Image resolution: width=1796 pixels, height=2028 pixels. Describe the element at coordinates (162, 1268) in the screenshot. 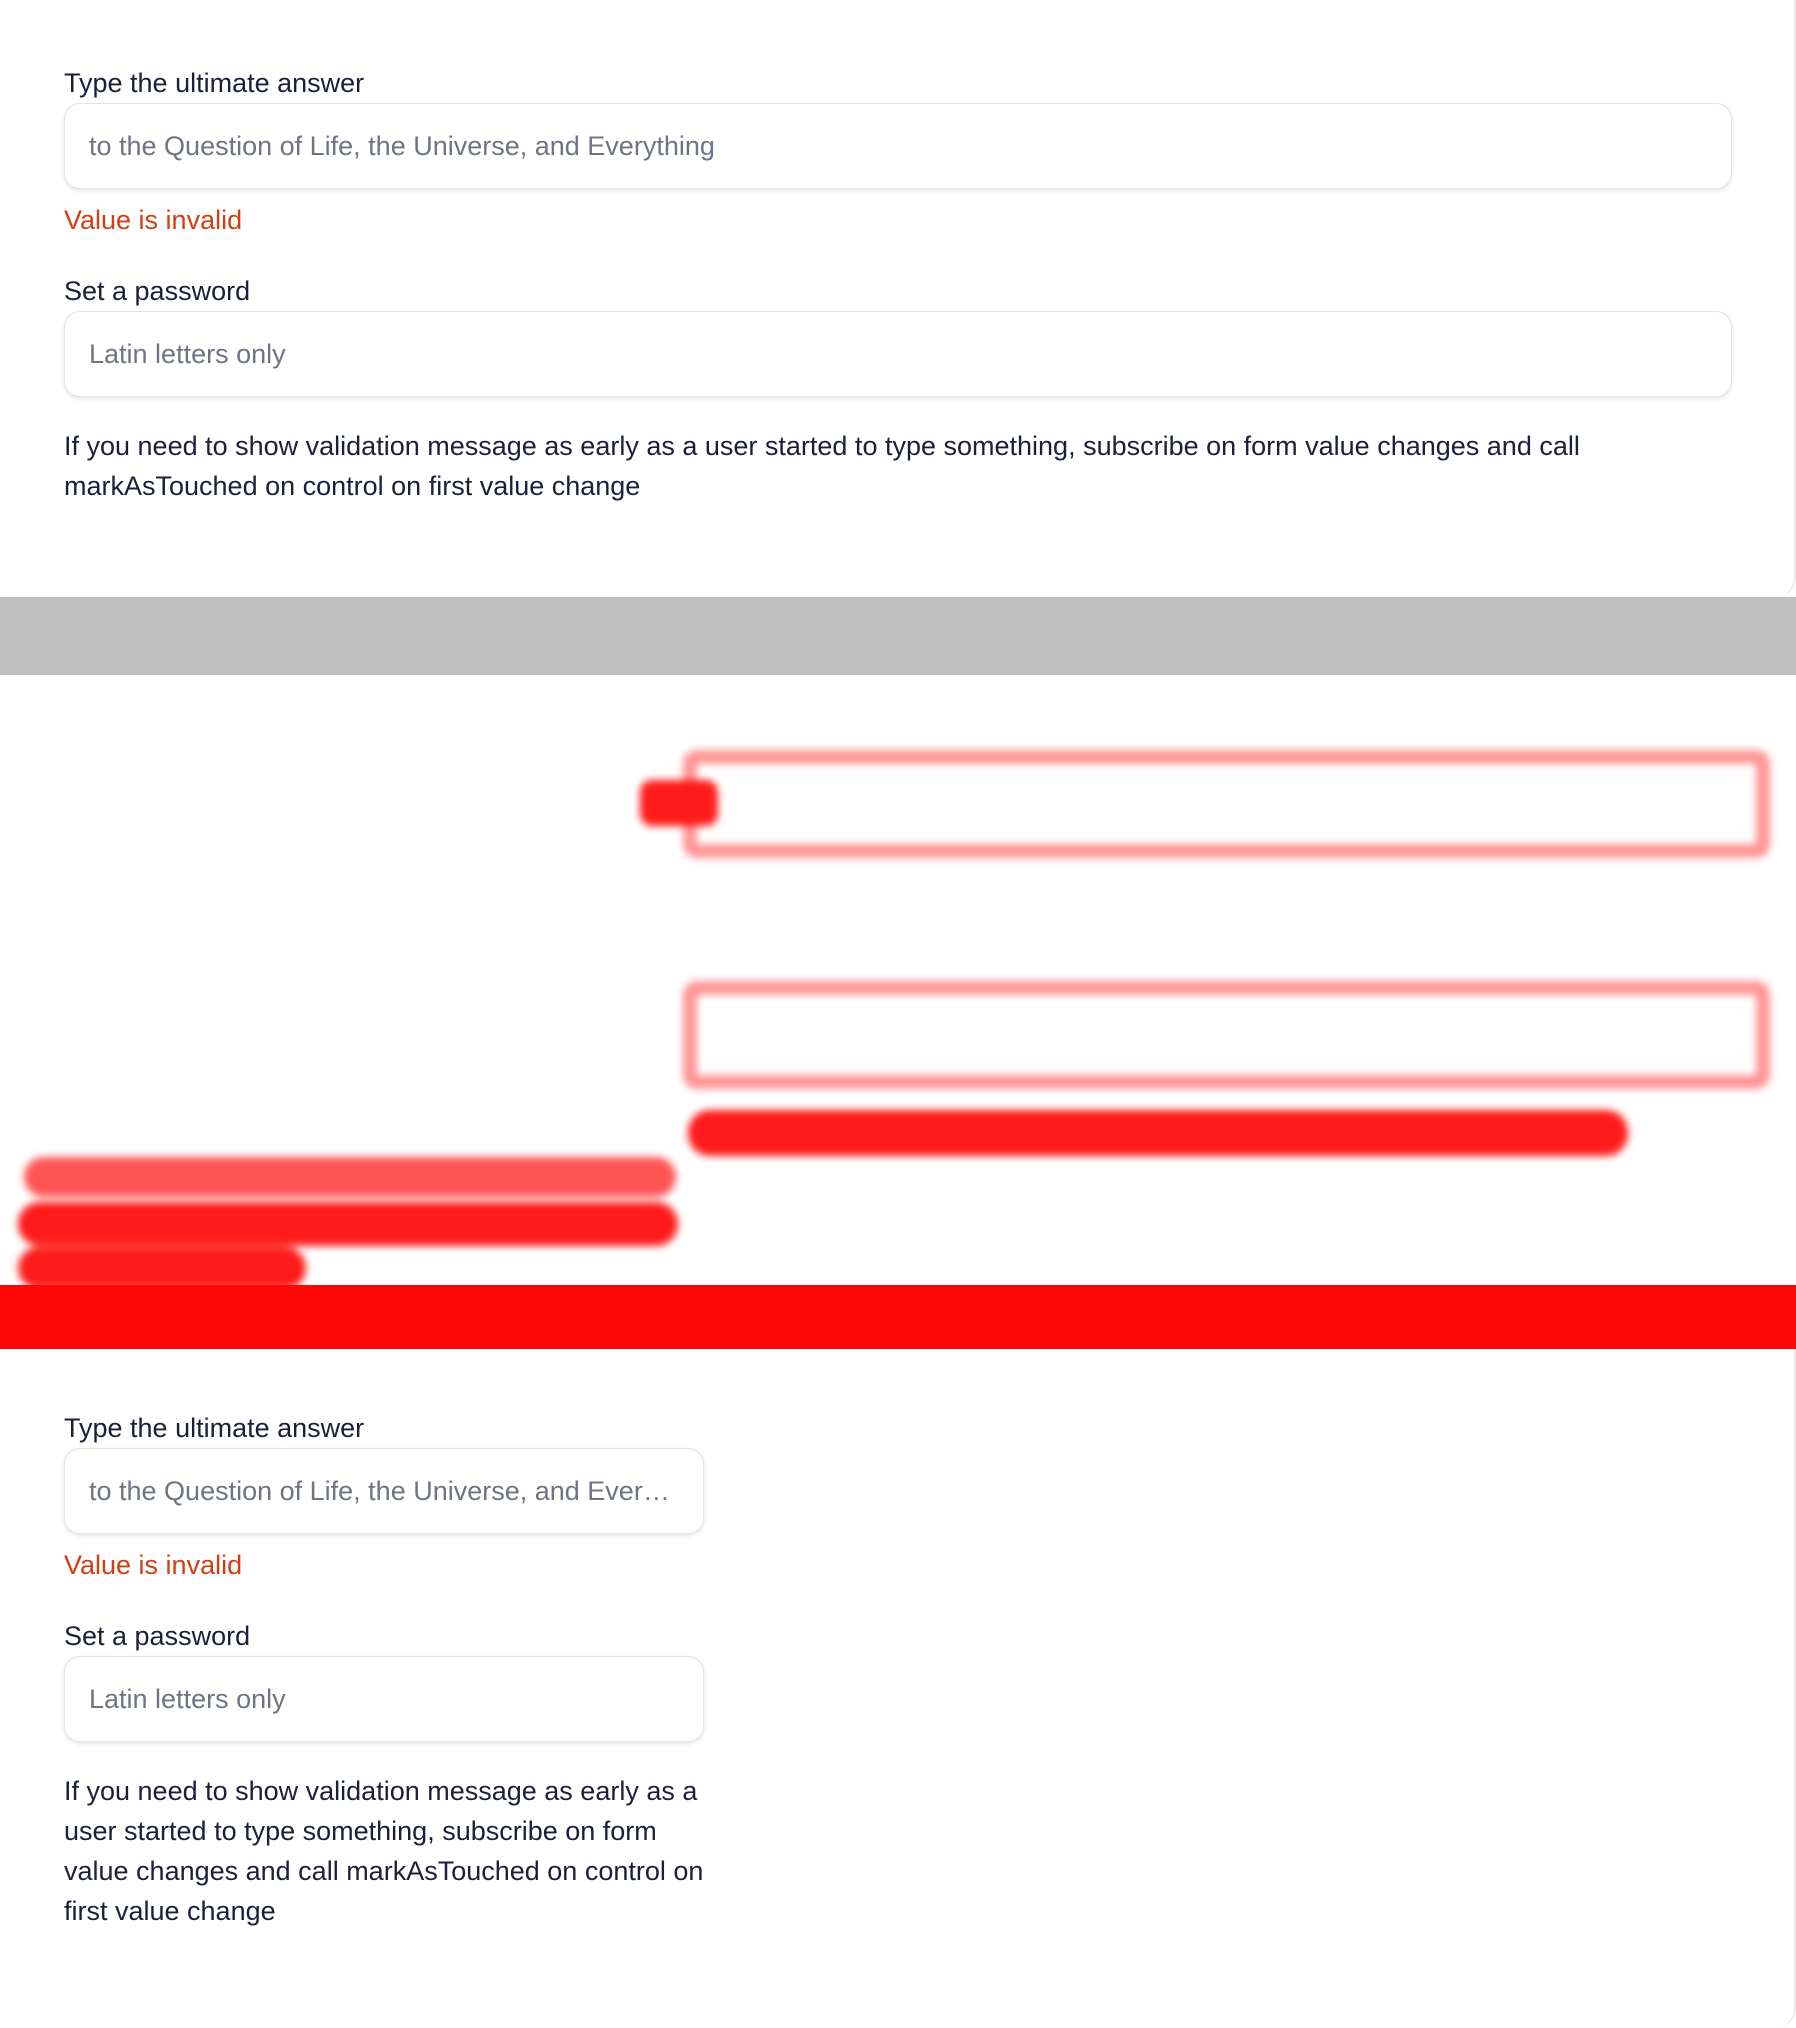

I see `diff-text-line-c` at that location.